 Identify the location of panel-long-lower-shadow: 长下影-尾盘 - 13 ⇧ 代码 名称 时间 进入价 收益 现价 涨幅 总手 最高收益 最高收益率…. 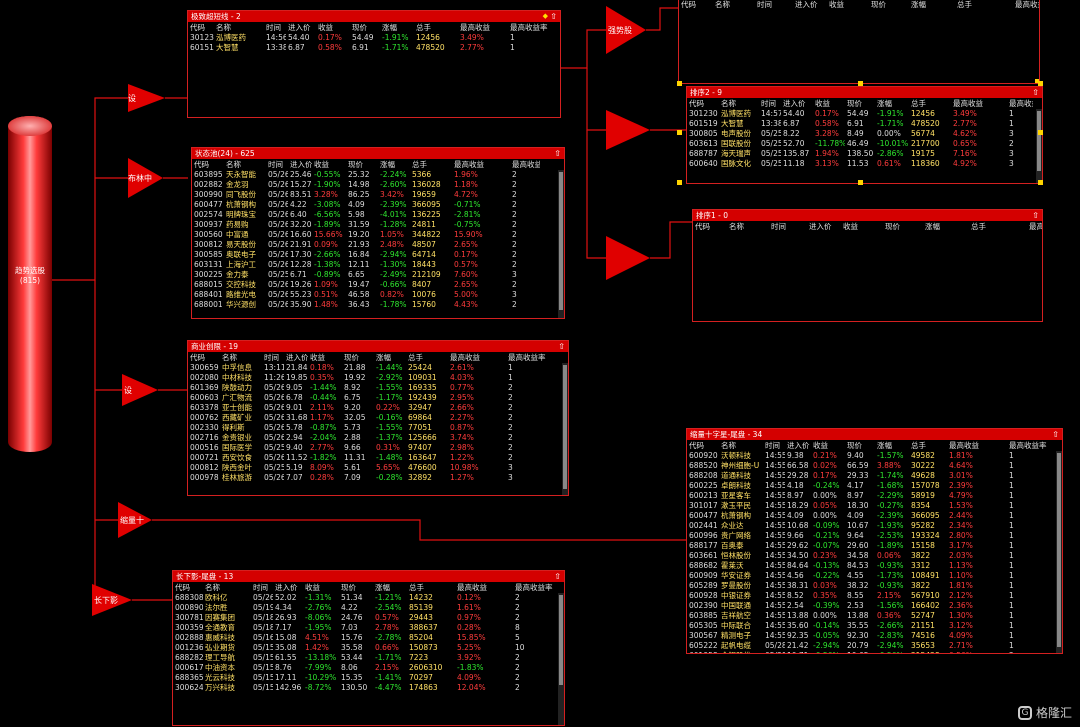
(368, 648).